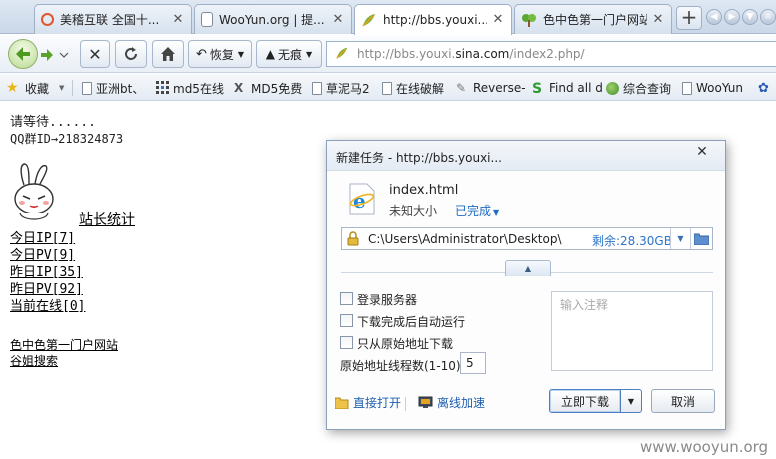  Describe the element at coordinates (369, 20) in the screenshot. I see `leaf-icon` at that location.